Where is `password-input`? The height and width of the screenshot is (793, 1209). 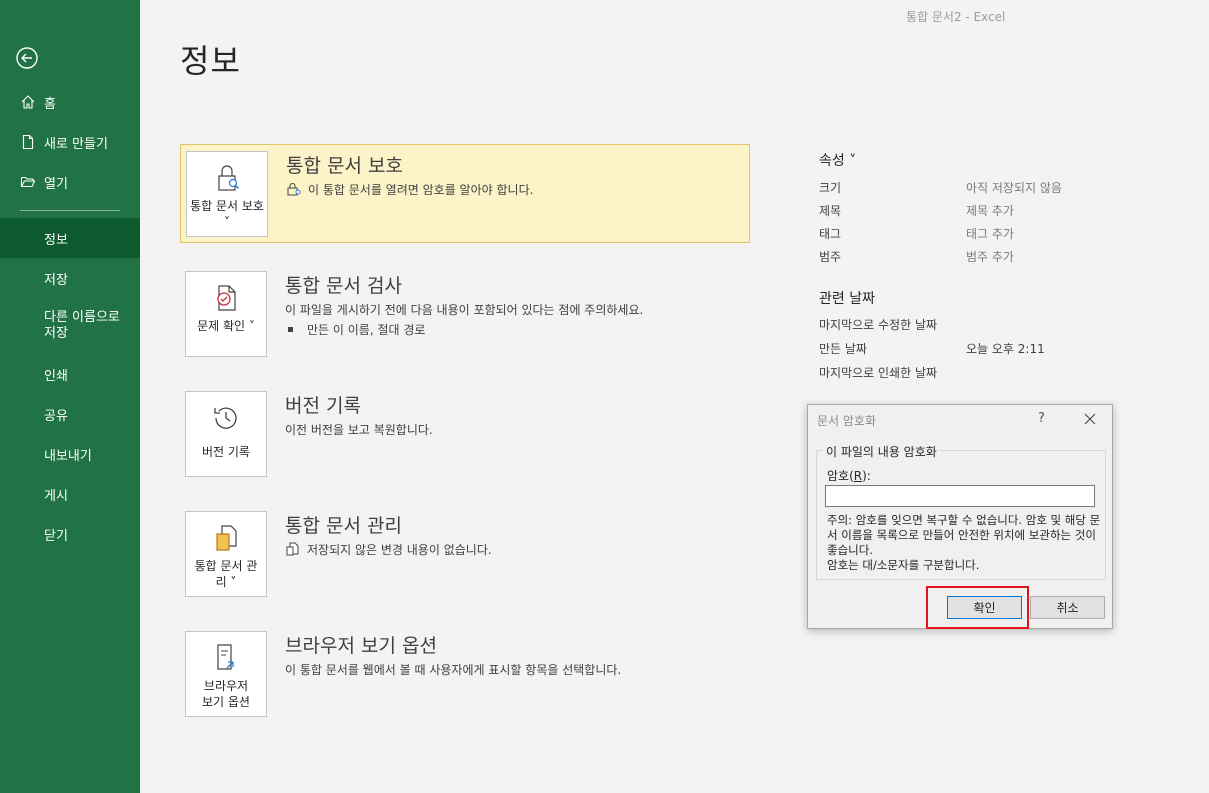
password-input is located at coordinates (960, 496).